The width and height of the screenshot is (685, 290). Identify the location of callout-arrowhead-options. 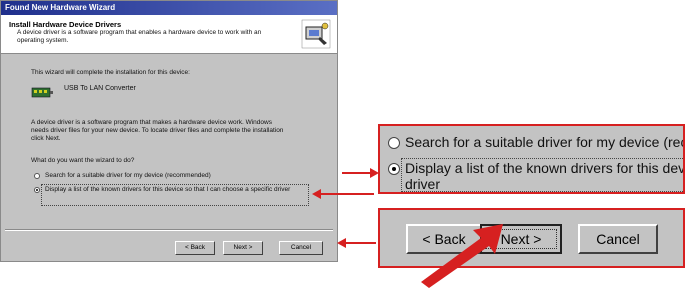
(316, 194).